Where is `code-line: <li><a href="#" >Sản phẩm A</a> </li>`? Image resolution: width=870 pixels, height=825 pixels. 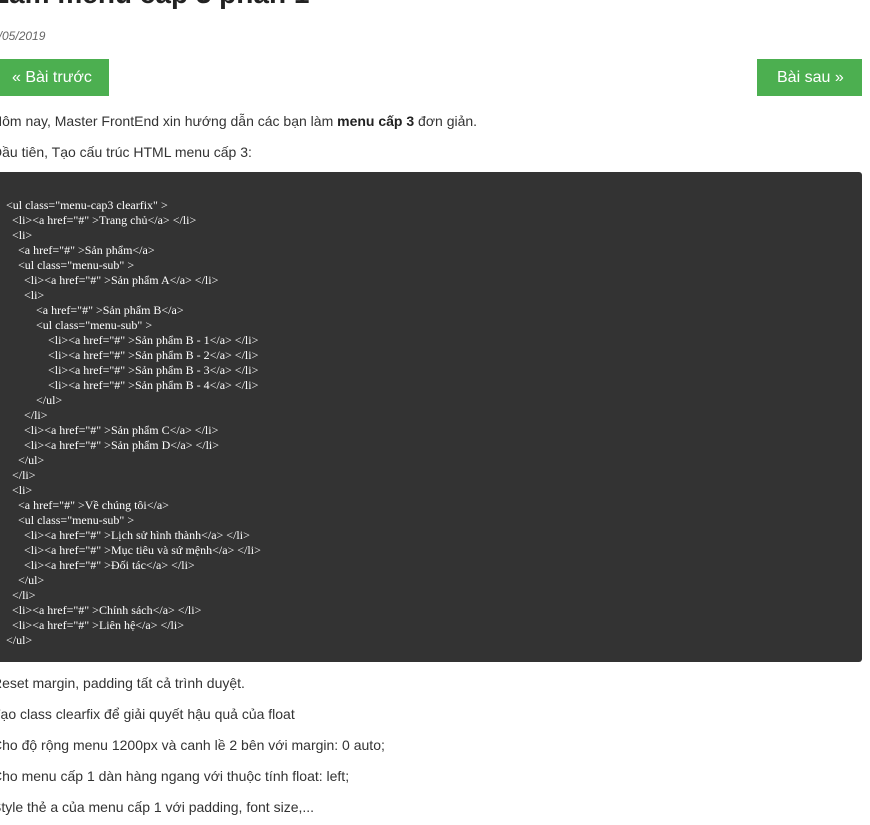
code-line: <li><a href="#" >Sản phẩm A</a> </li> is located at coordinates (112, 280).